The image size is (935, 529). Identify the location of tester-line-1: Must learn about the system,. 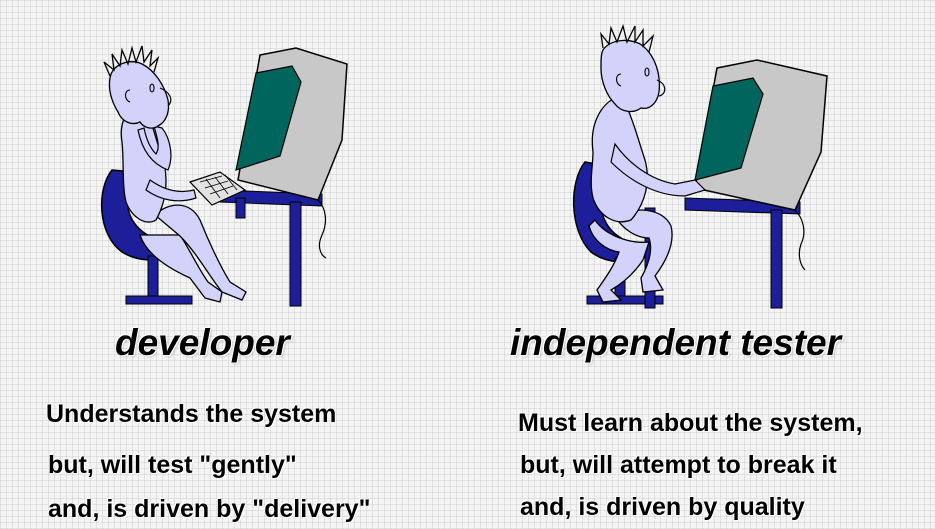
(690, 423).